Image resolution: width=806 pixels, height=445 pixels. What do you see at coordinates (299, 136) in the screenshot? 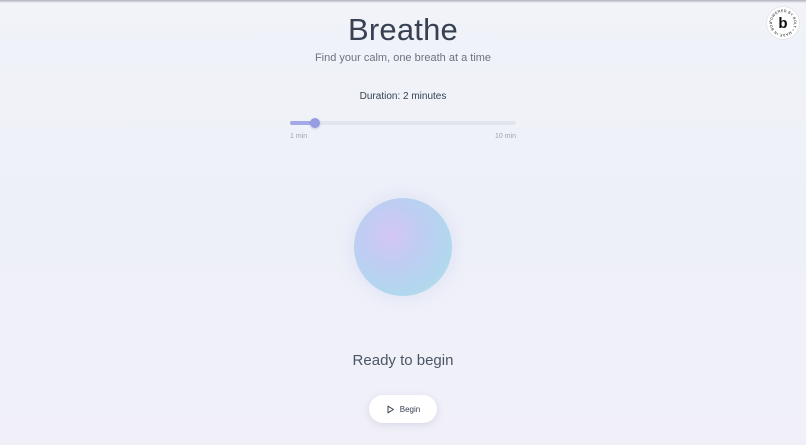
I see `slider-min-label: 1 min` at bounding box center [299, 136].